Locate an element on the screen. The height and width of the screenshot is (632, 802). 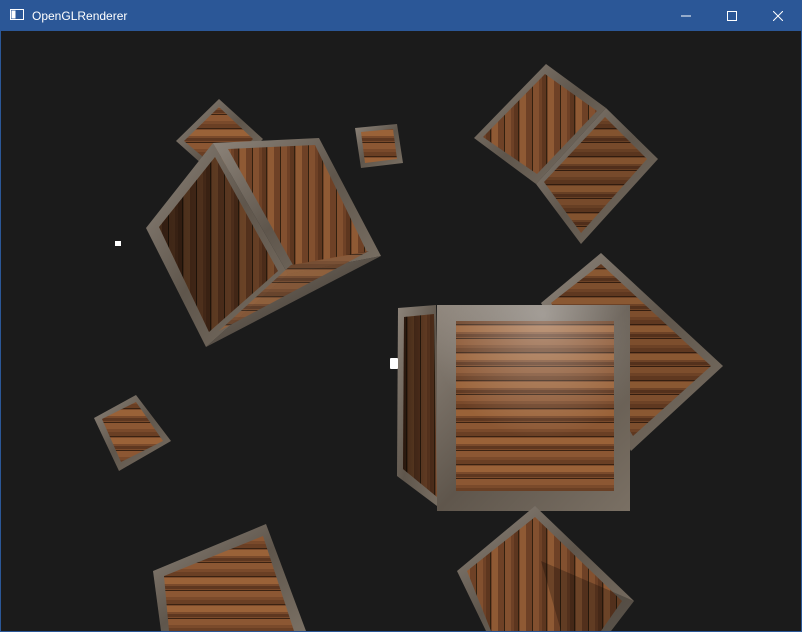
window-title: OpenGLRenderer is located at coordinates (80, 16).